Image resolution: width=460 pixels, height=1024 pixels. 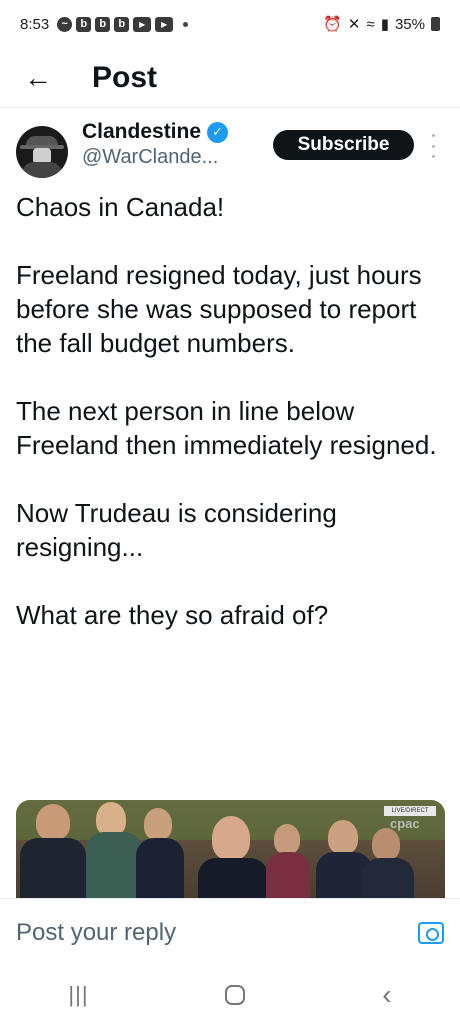 What do you see at coordinates (435, 24) in the screenshot?
I see `battery-icon` at bounding box center [435, 24].